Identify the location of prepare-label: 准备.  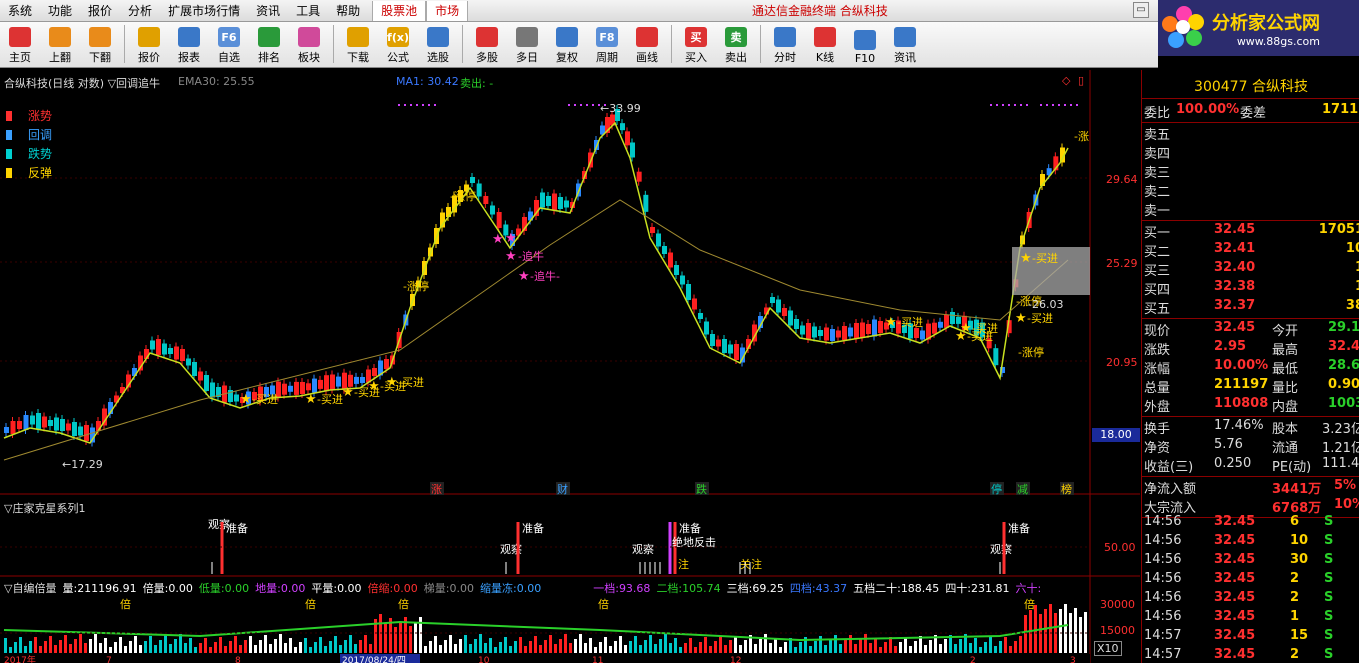
(1019, 528).